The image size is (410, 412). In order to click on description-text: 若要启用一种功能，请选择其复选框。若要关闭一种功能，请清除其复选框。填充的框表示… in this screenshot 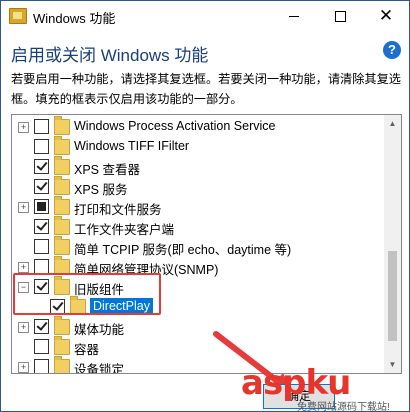, I will do `click(206, 89)`.